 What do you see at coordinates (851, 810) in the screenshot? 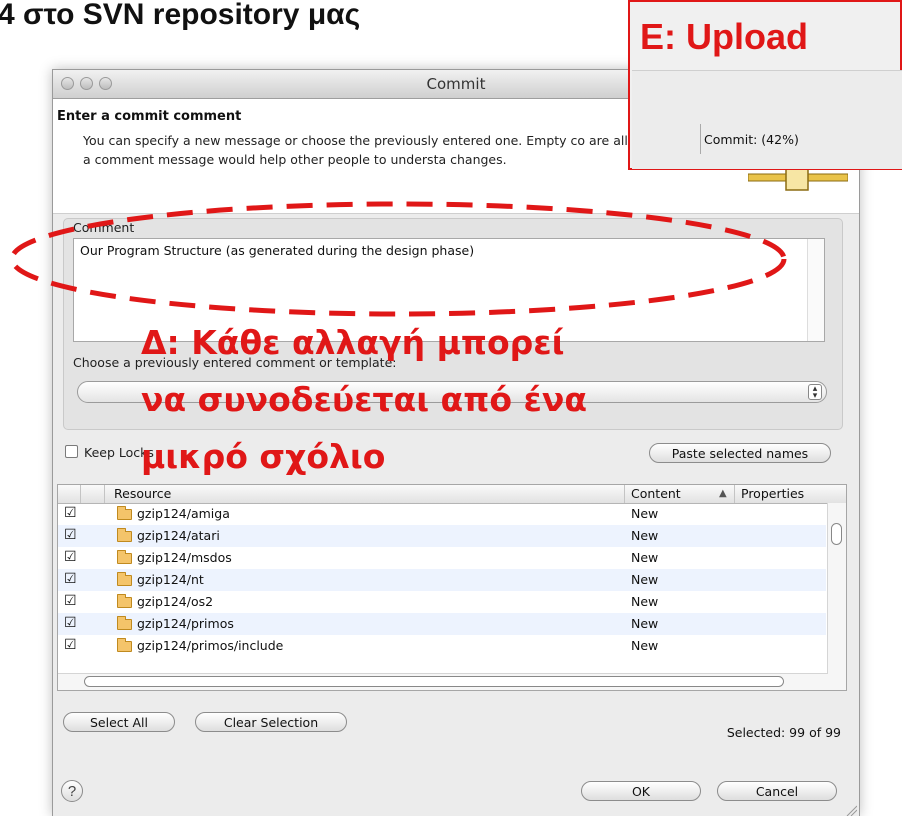
I see `resize-grip-icon` at bounding box center [851, 810].